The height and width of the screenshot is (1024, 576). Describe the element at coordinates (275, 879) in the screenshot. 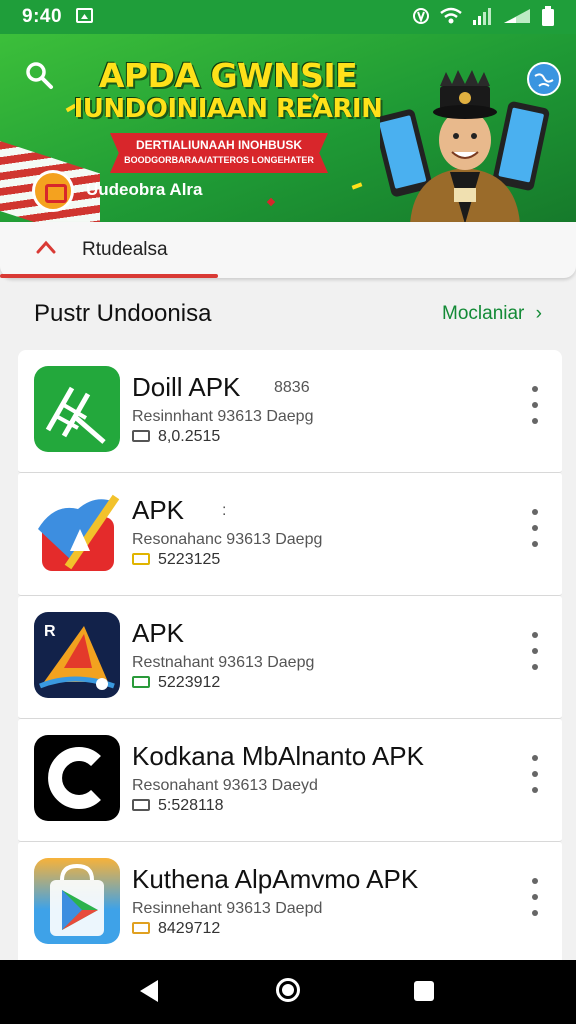

I see `app-name: Kuthena AlpAmvmo APK` at that location.